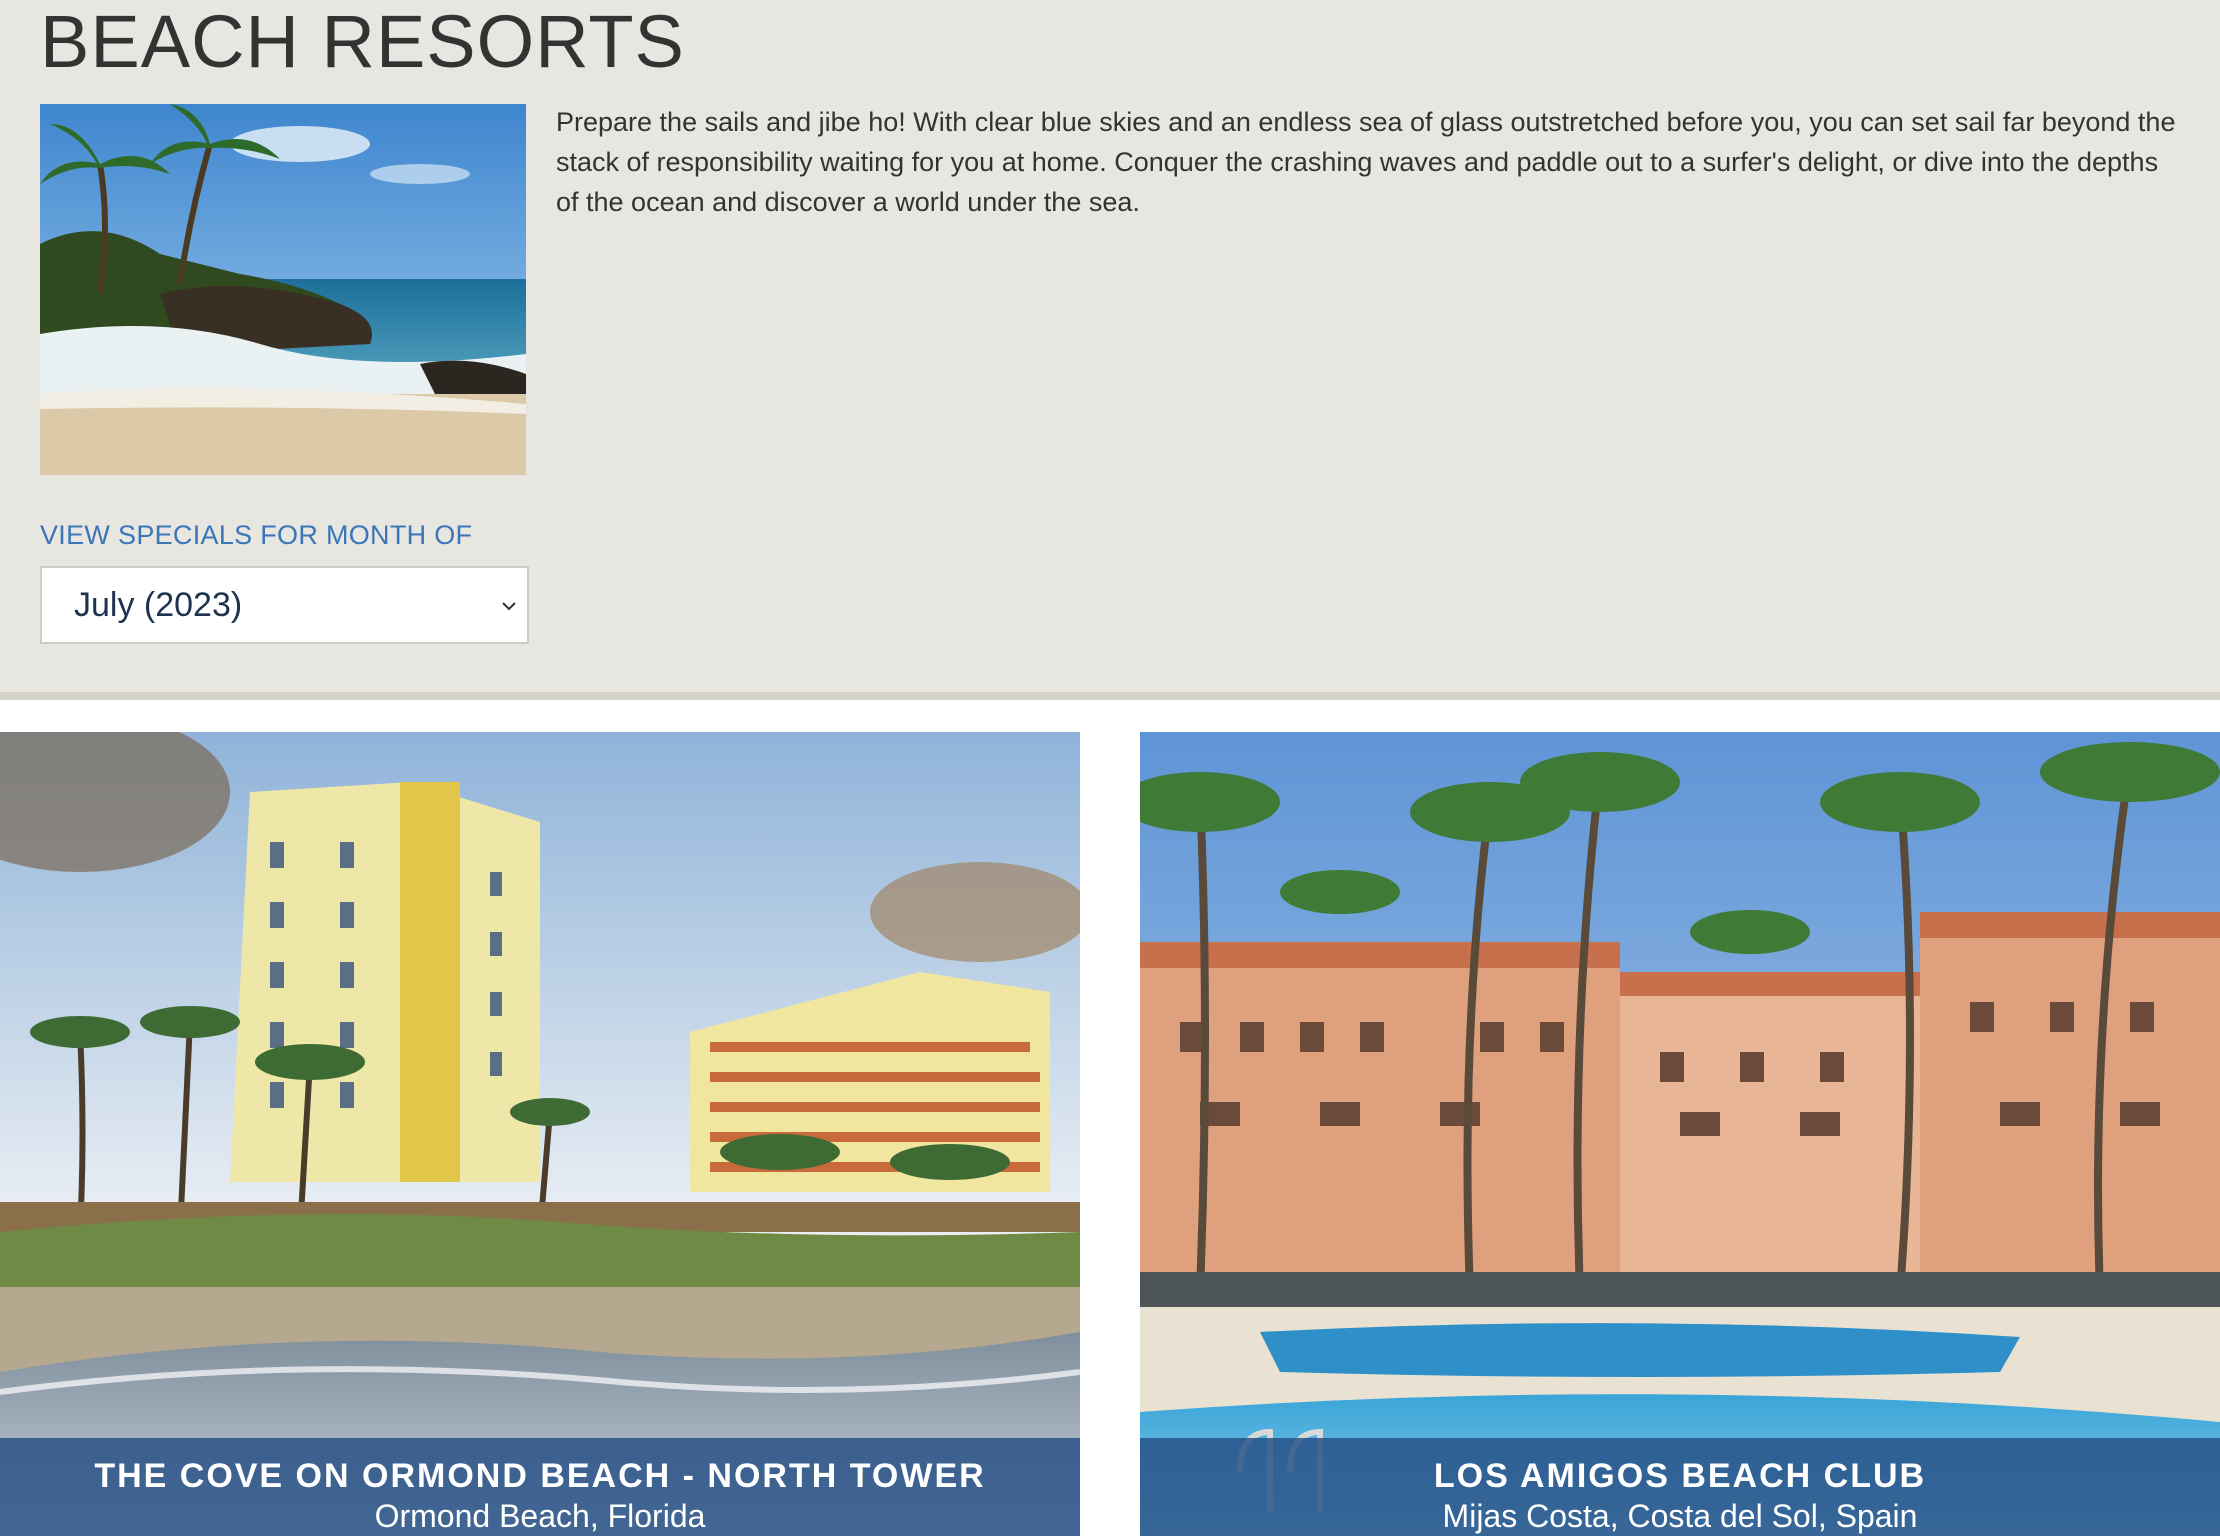 The width and height of the screenshot is (2220, 1536). I want to click on month-select-dropdown: July (2023), so click(284, 605).